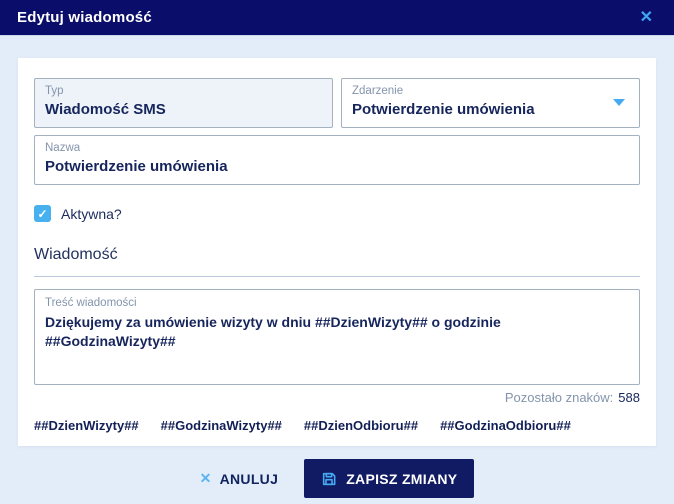 The height and width of the screenshot is (504, 674). Describe the element at coordinates (337, 213) in the screenshot. I see `active-checkbox-row: ✓ Aktywna?` at that location.